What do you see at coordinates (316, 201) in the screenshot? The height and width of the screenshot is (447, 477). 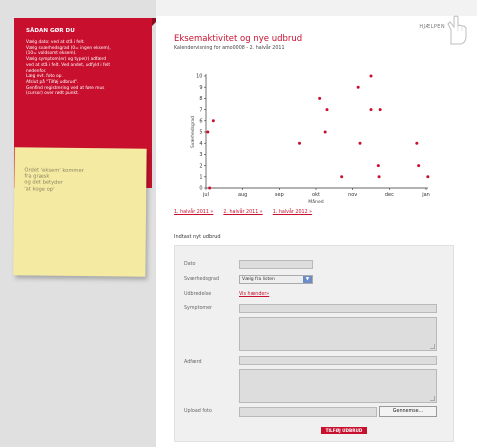 I see `x-axis-label: Måned` at bounding box center [316, 201].